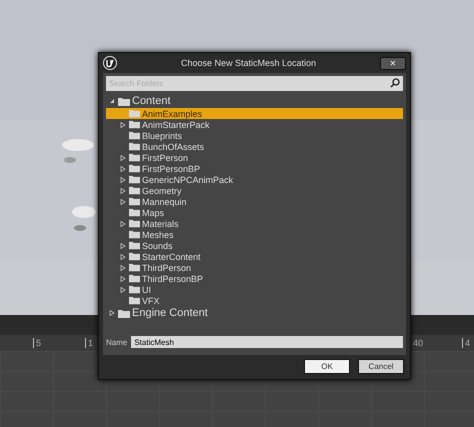 The width and height of the screenshot is (474, 427). What do you see at coordinates (254, 179) in the screenshot?
I see `folder-item: GenericNPCAnimPack` at bounding box center [254, 179].